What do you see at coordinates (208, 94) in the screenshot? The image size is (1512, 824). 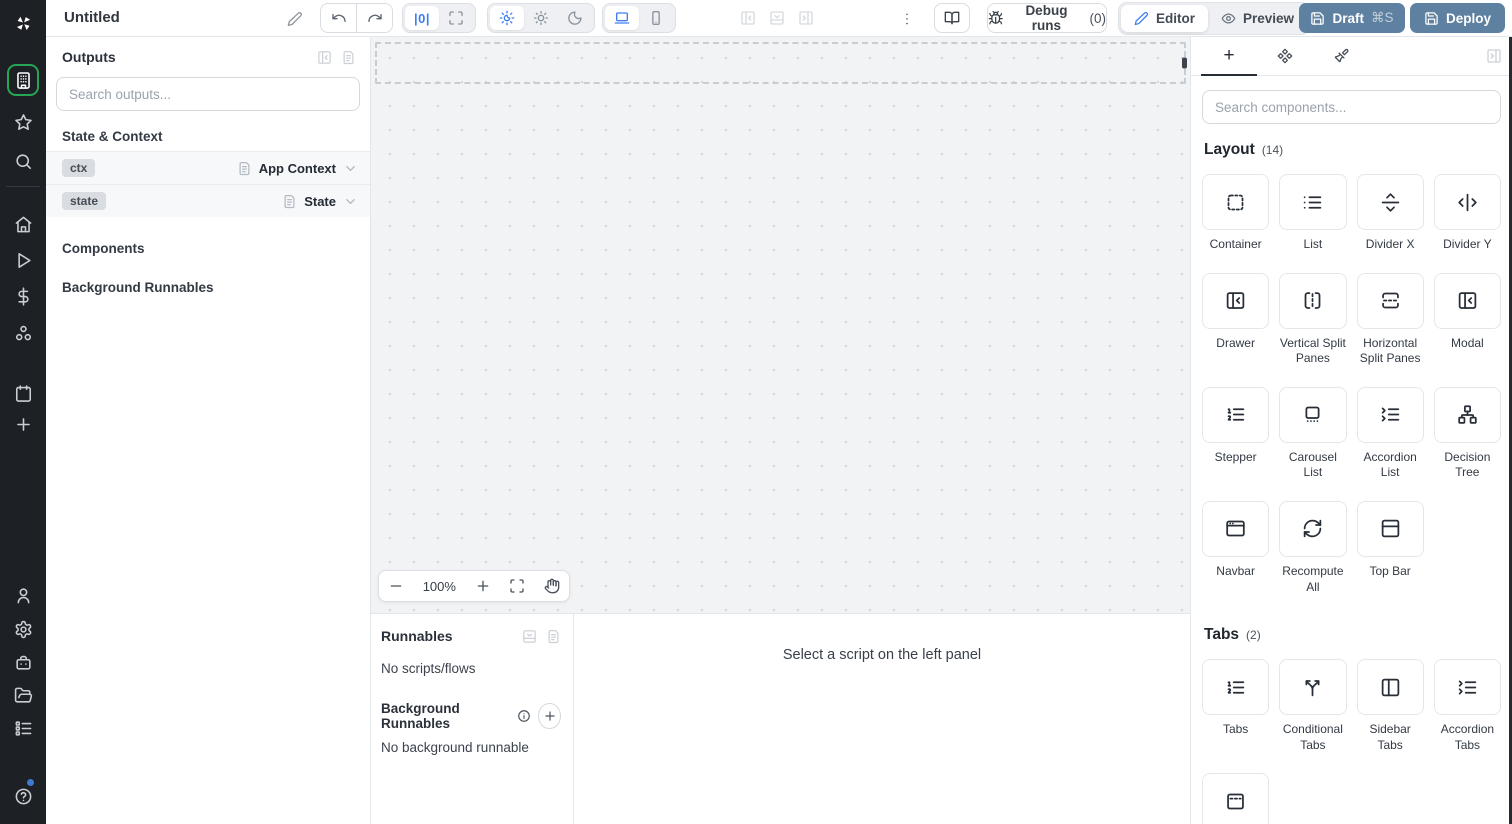 I see `search-outputs-input` at bounding box center [208, 94].